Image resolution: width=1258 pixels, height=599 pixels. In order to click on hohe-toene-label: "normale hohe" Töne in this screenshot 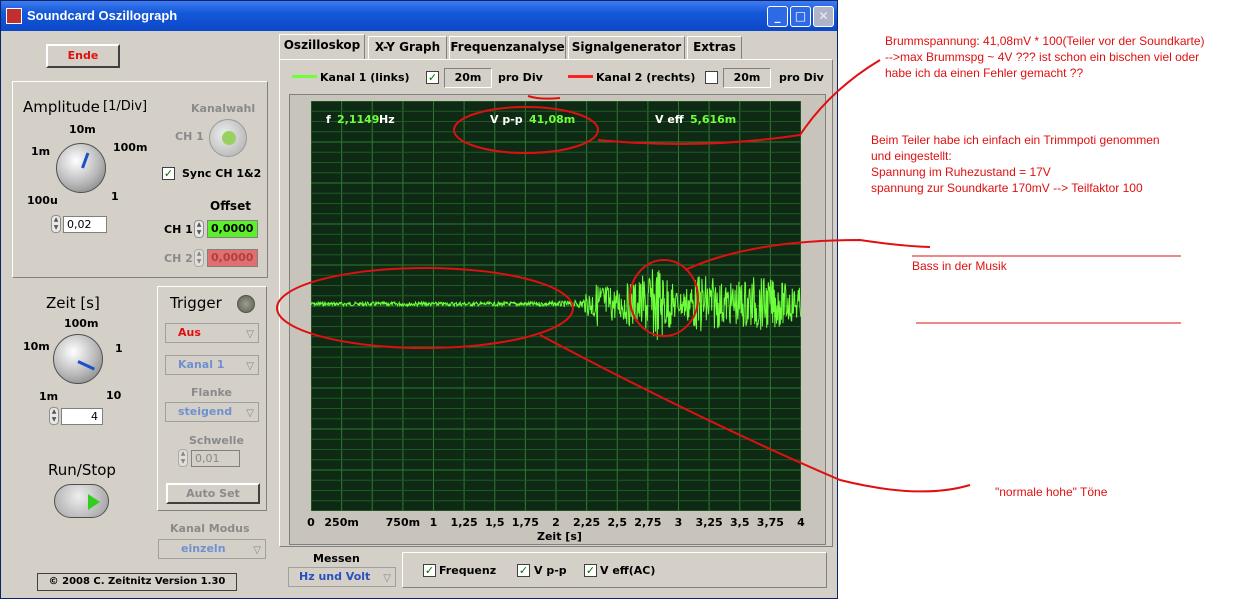, I will do `click(1051, 492)`.